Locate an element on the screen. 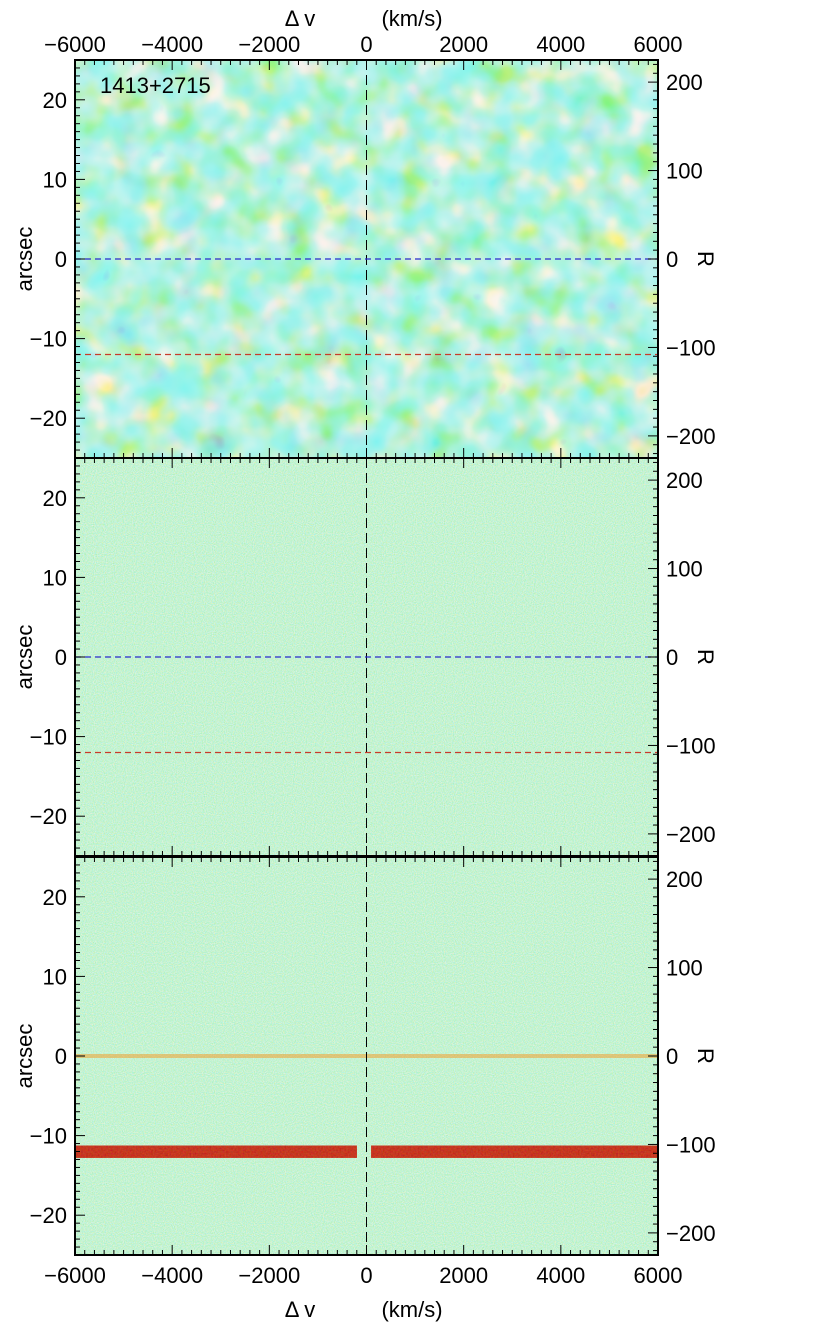 This screenshot has width=830, height=1329. x-tick-label-bottom: 2000 is located at coordinates (463, 1275).